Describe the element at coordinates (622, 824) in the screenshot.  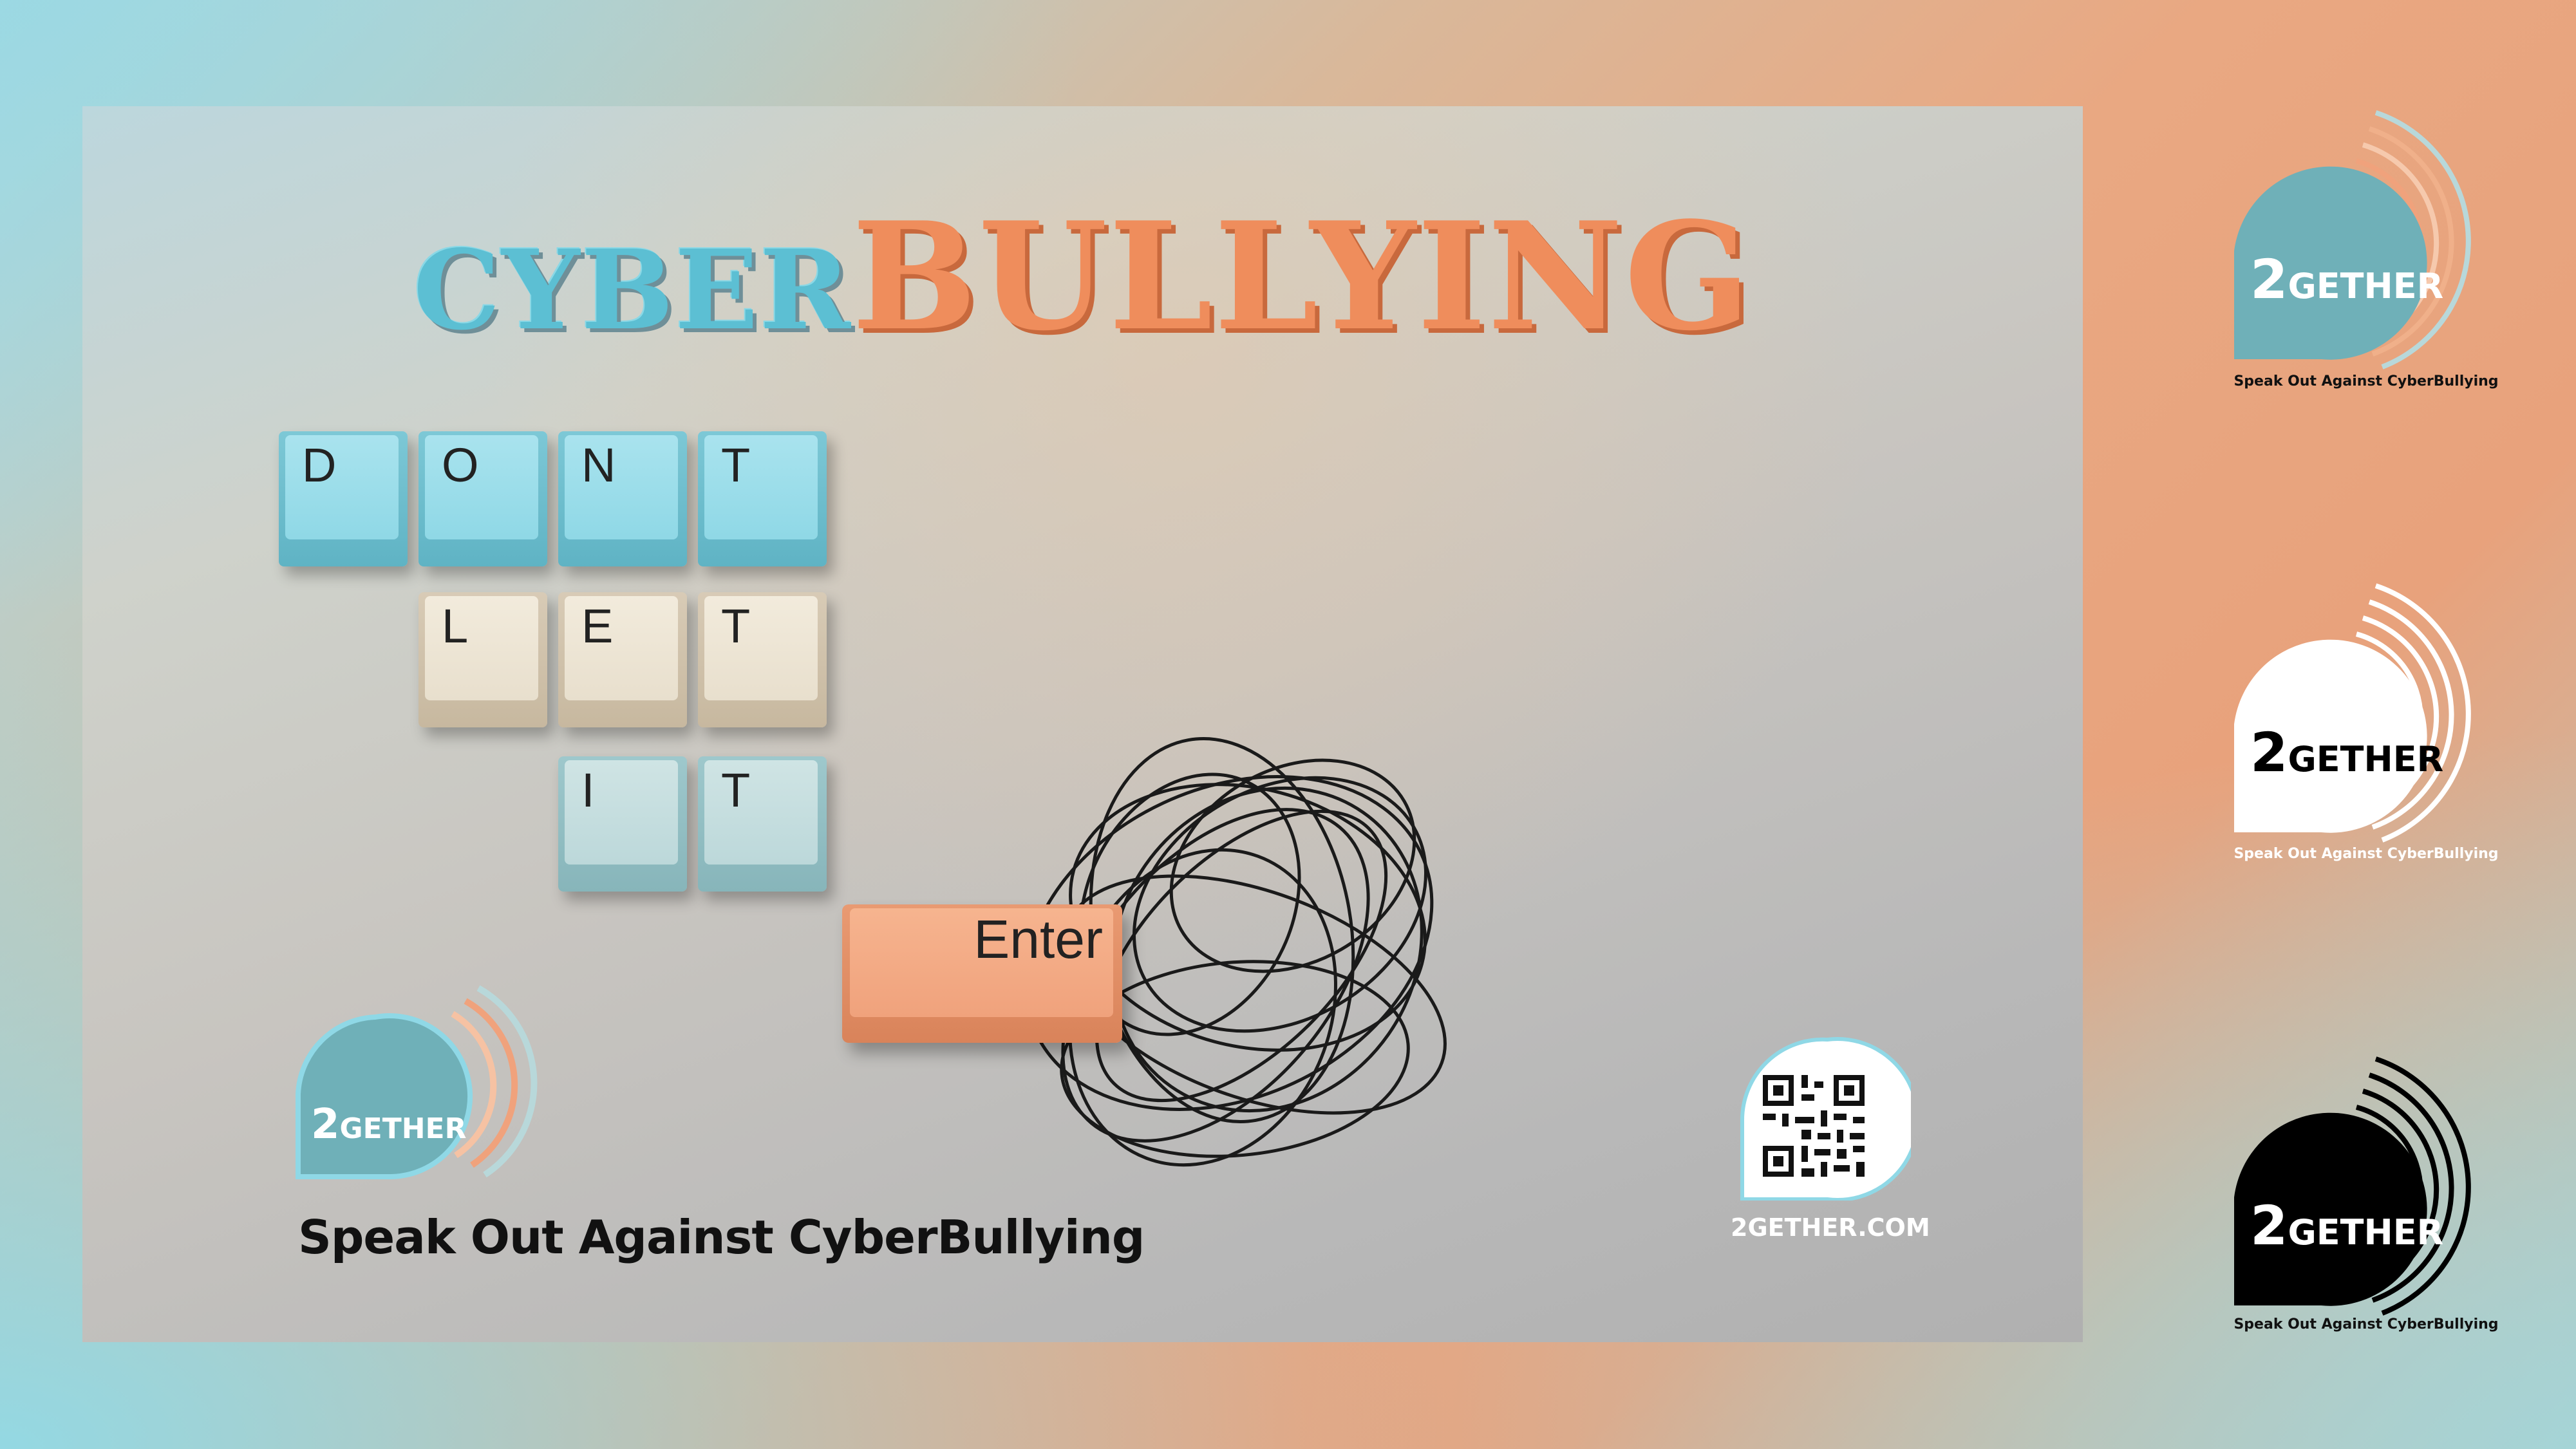
I see `key-i: I` at that location.